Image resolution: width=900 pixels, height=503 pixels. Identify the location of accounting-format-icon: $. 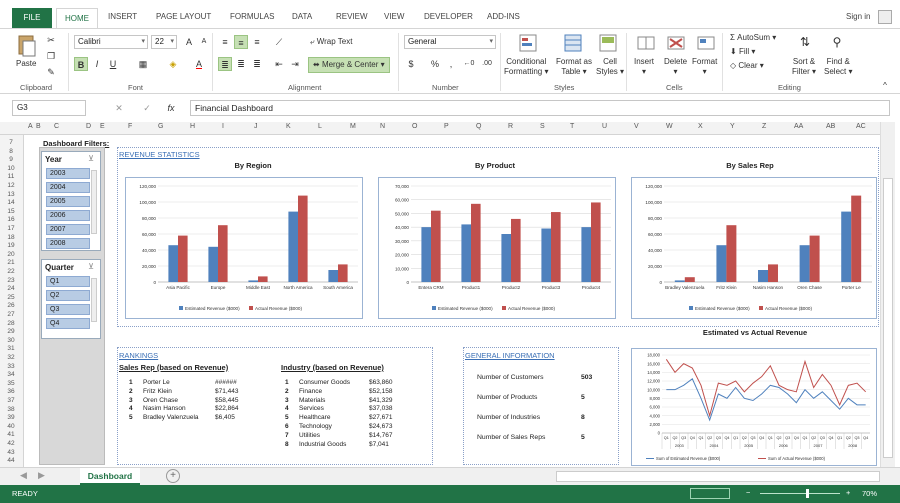
(411, 64).